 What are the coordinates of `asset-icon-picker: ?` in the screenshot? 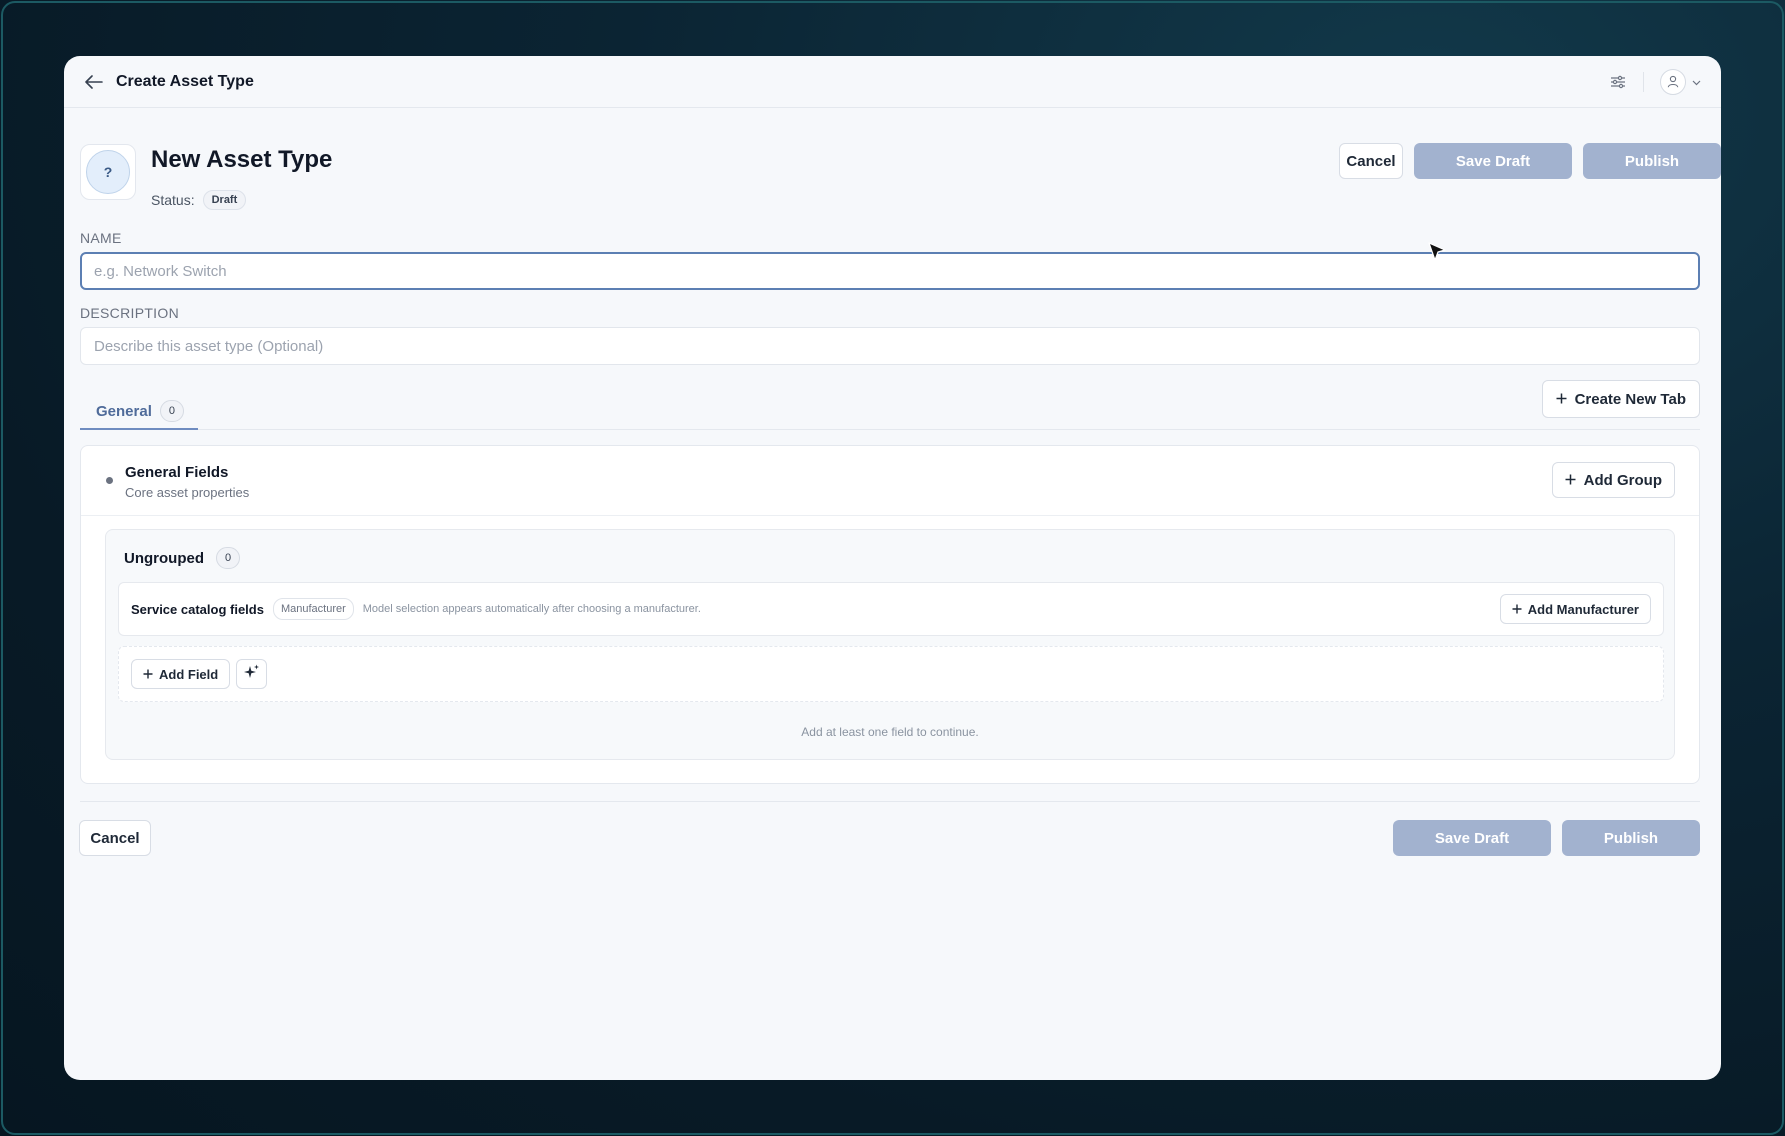 It's located at (108, 172).